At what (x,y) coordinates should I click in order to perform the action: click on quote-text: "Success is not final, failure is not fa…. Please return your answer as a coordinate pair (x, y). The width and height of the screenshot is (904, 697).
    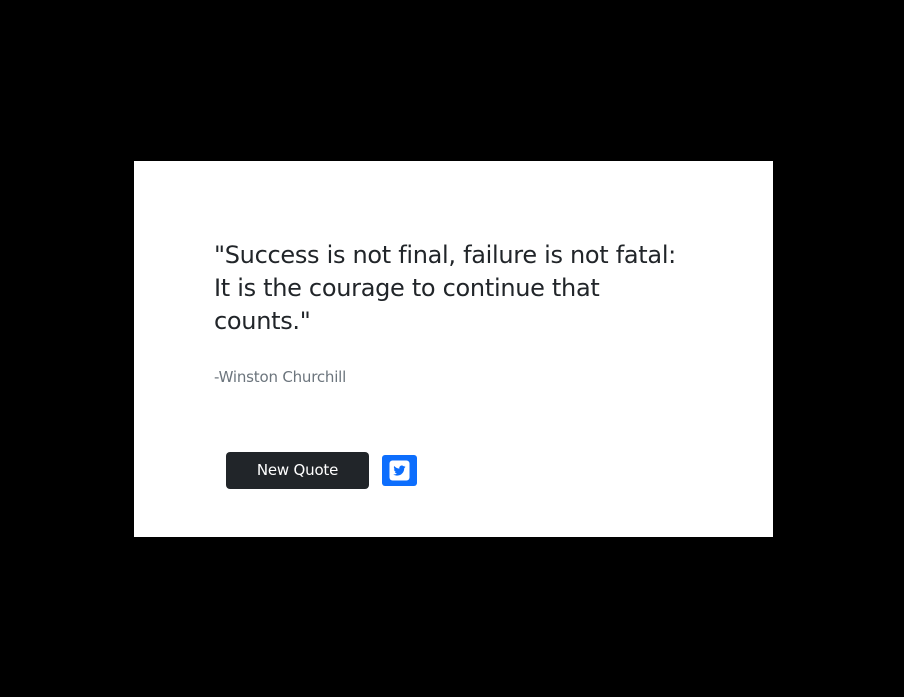
    Looking at the image, I should click on (445, 288).